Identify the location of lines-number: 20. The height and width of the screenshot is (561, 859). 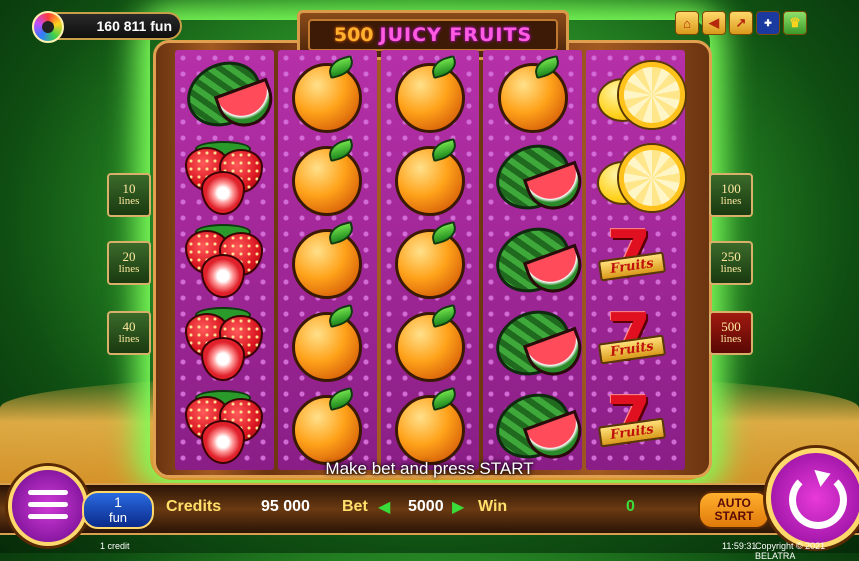
(129, 256).